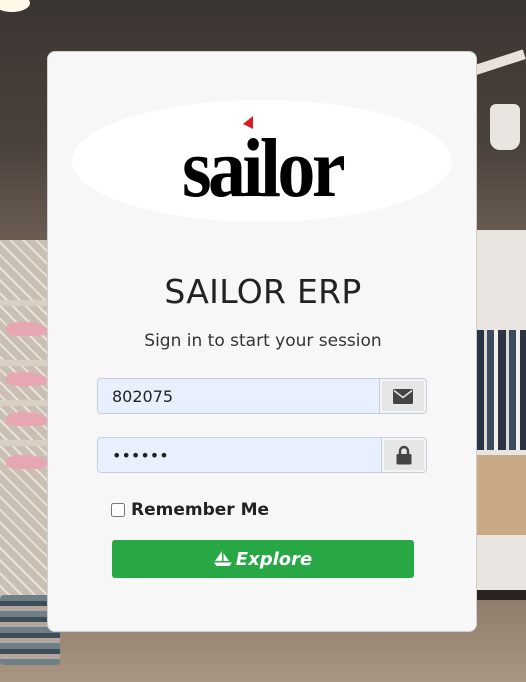 Image resolution: width=526 pixels, height=682 pixels. I want to click on lock-icon, so click(404, 455).